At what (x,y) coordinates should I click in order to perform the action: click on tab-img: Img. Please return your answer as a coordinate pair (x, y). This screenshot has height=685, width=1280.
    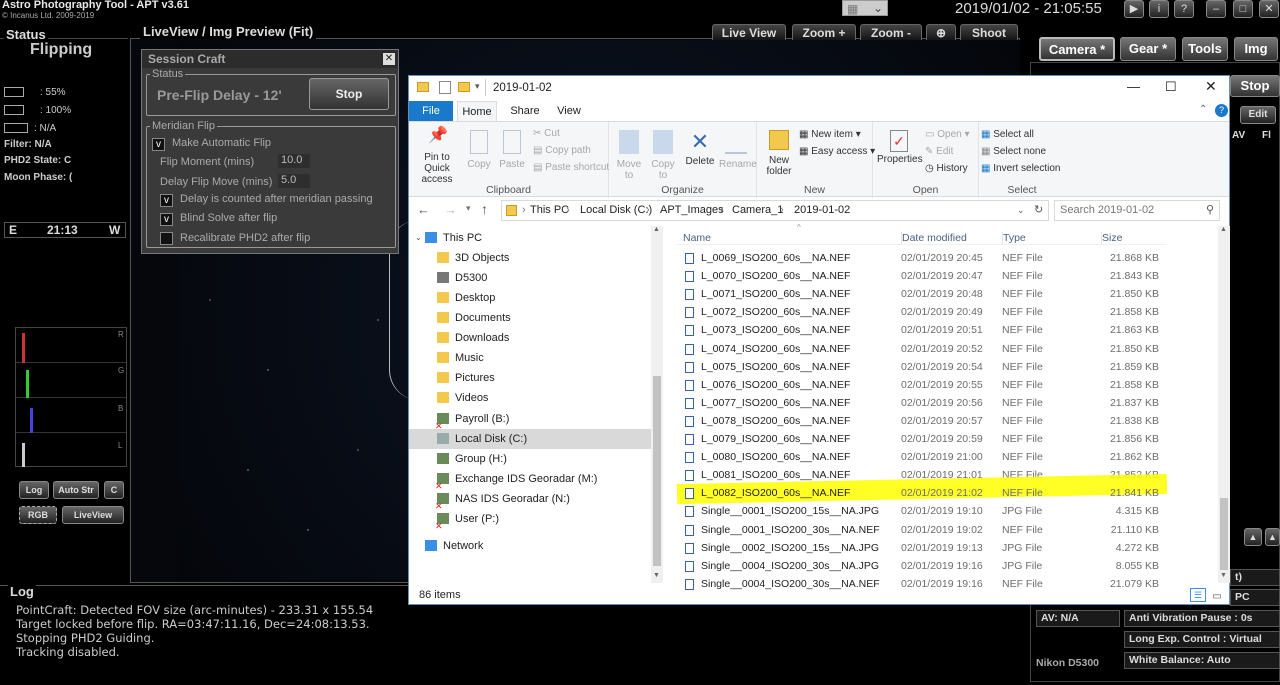
    Looking at the image, I should click on (1256, 49).